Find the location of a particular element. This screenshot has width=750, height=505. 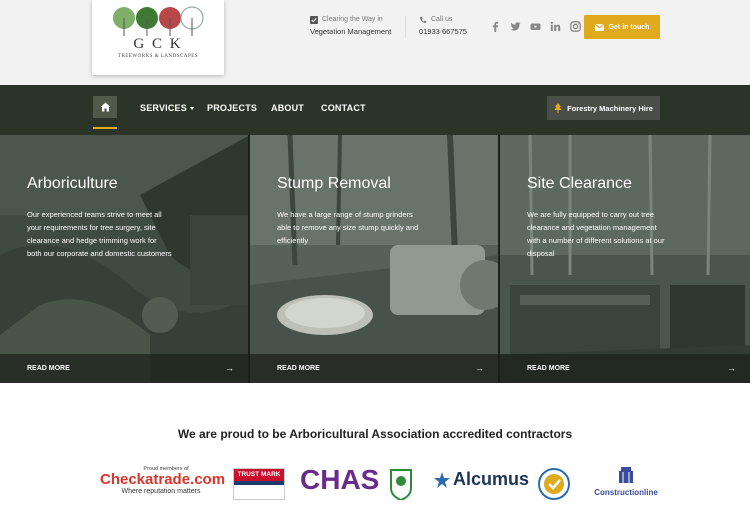

panel-title: Site Clearance is located at coordinates (579, 183).